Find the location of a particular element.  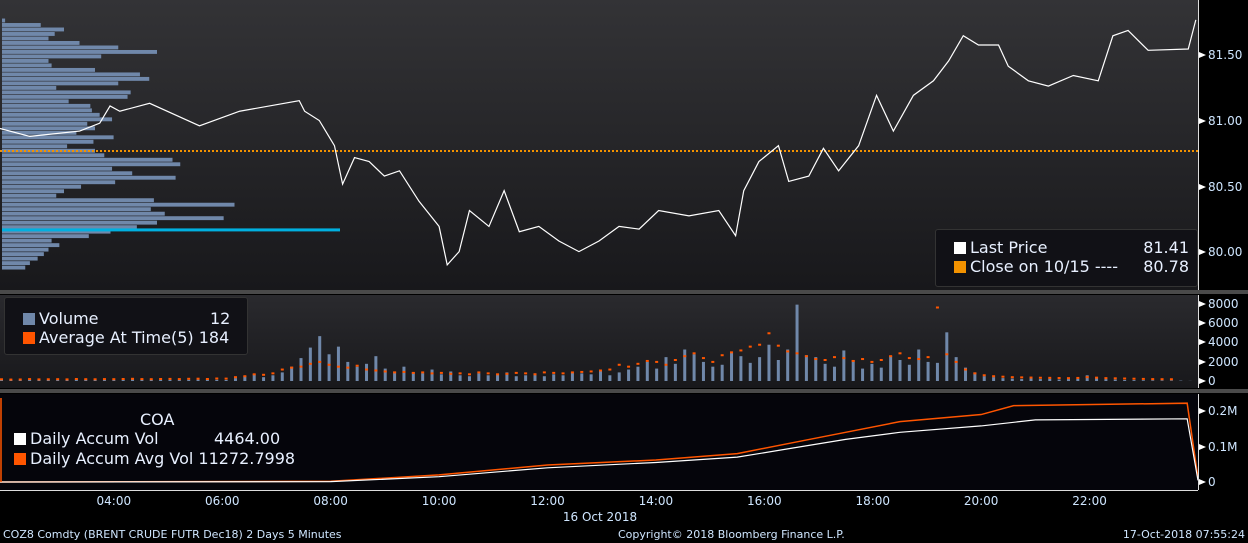

accum-swatch is located at coordinates (20, 439).